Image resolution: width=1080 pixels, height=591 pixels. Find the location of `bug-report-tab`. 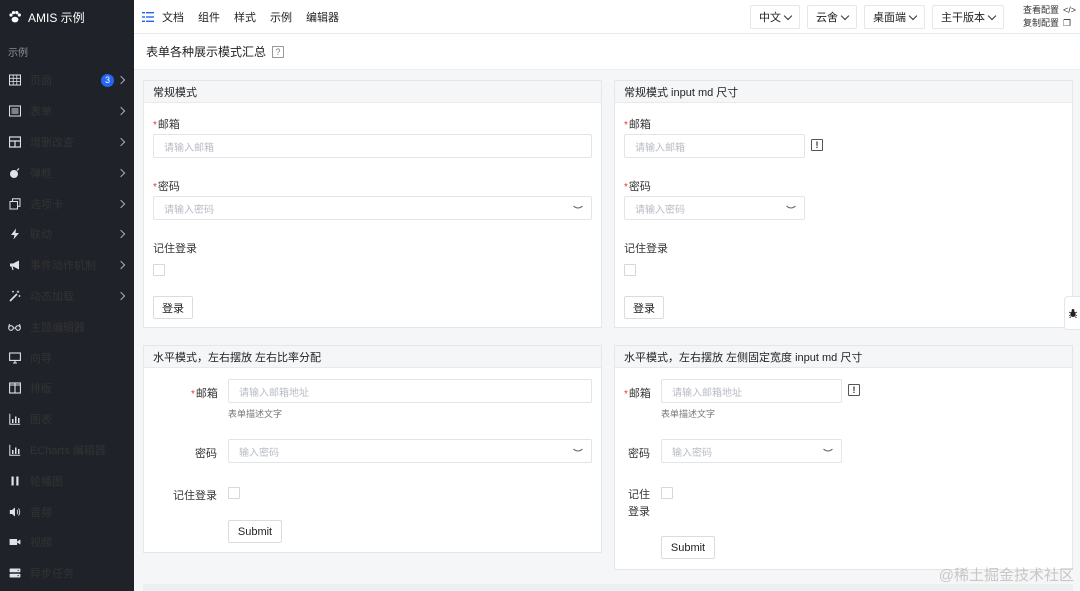

bug-report-tab is located at coordinates (1072, 313).